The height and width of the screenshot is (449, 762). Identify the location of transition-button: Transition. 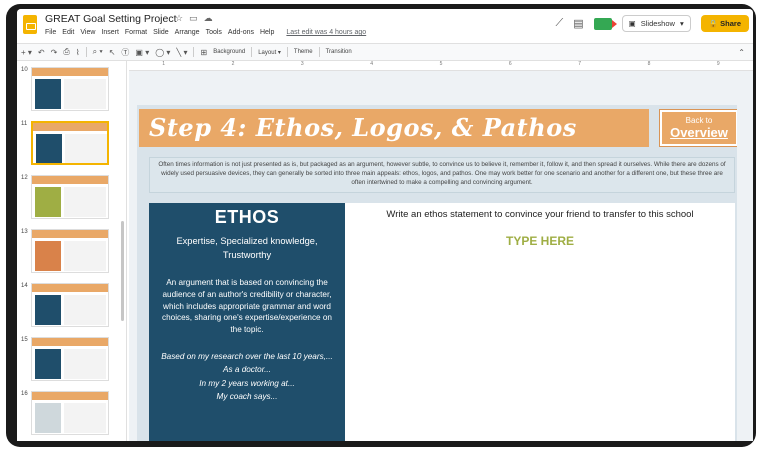
(339, 52).